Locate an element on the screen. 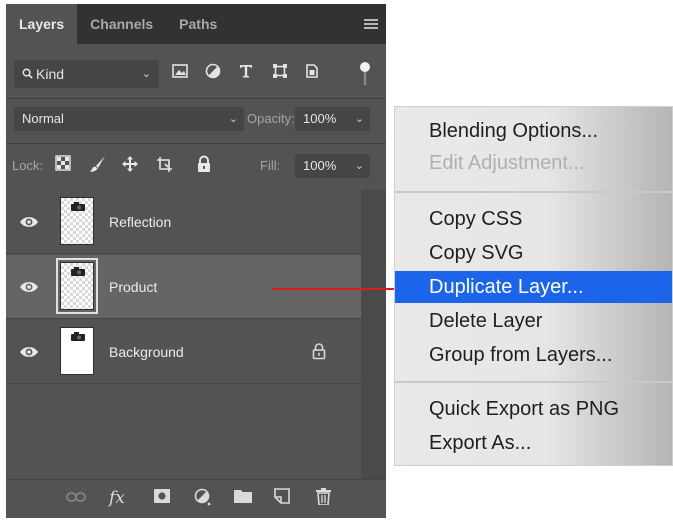  menu-item-copy-css: Copy CSS is located at coordinates (533, 219).